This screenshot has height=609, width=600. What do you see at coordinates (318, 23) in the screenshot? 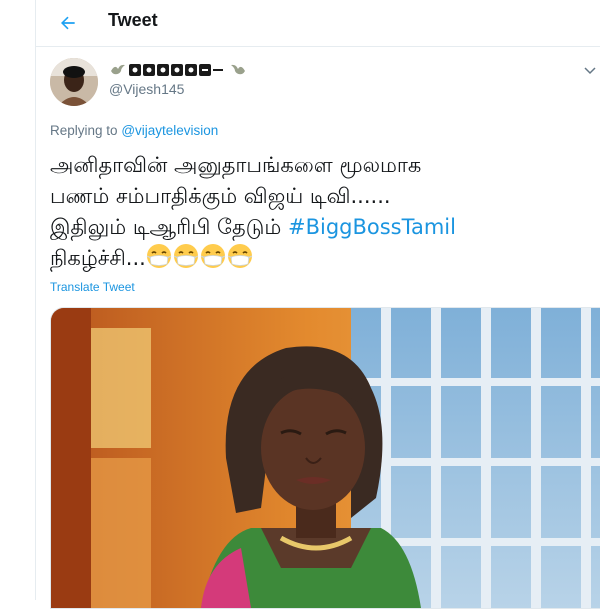
I see `page-header: Tweet` at bounding box center [318, 23].